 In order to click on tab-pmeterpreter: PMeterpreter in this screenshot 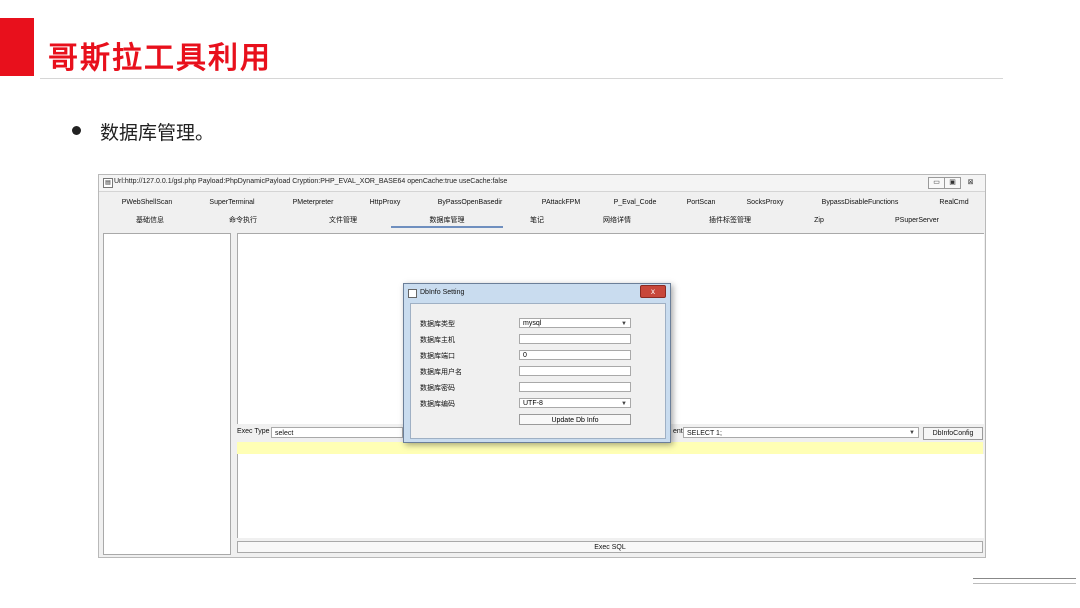, I will do `click(313, 202)`.